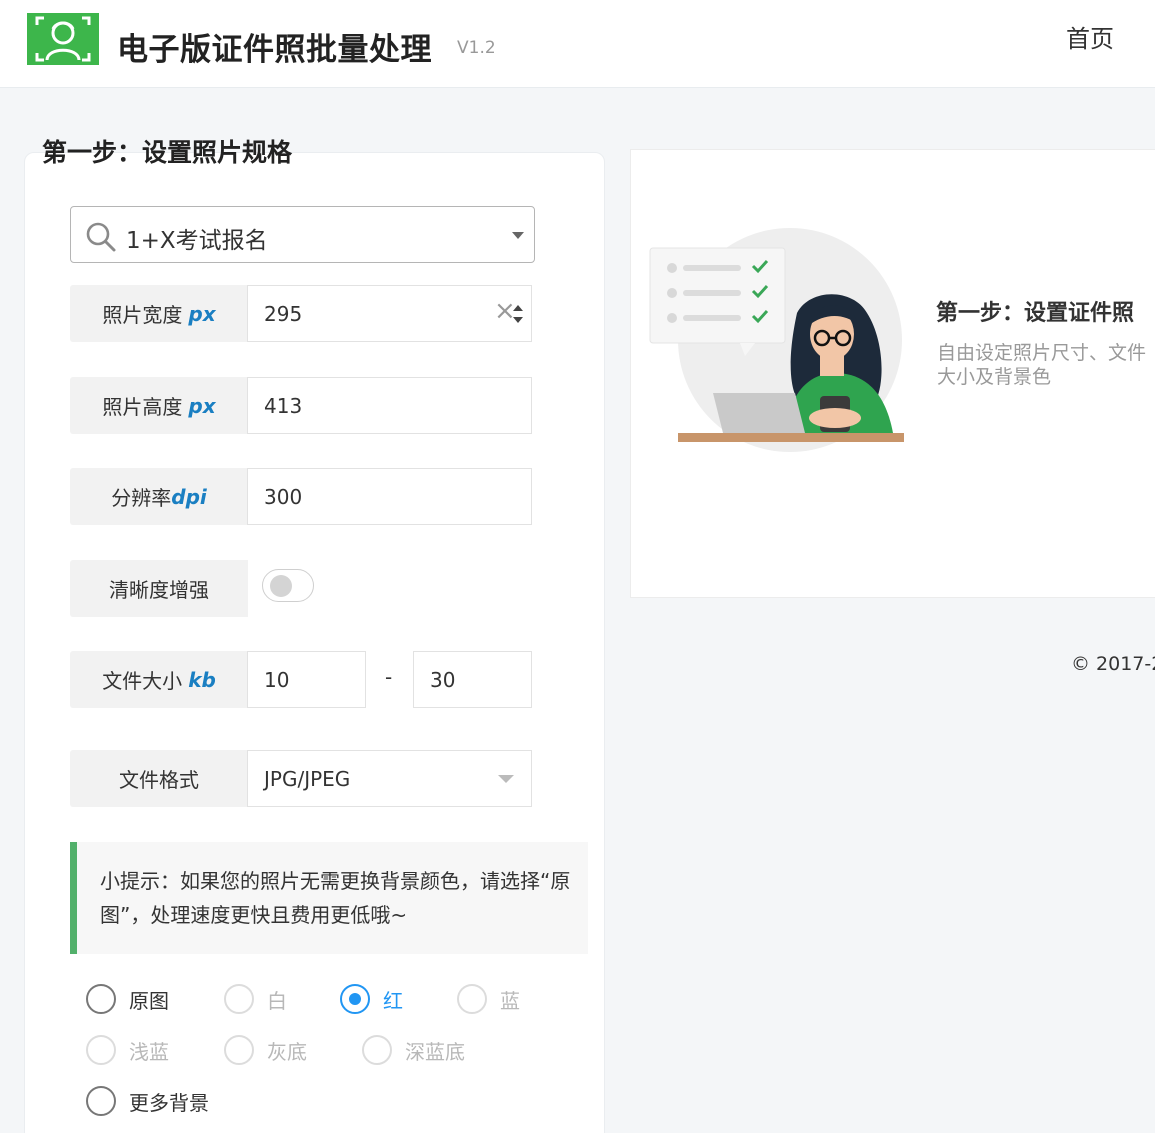 The image size is (1155, 1133). Describe the element at coordinates (335, 898) in the screenshot. I see `tip-text: 小提示：如果您的照片无需更换背景颜色，请选择“原图”，处理速度更快且费用更低哦~` at that location.